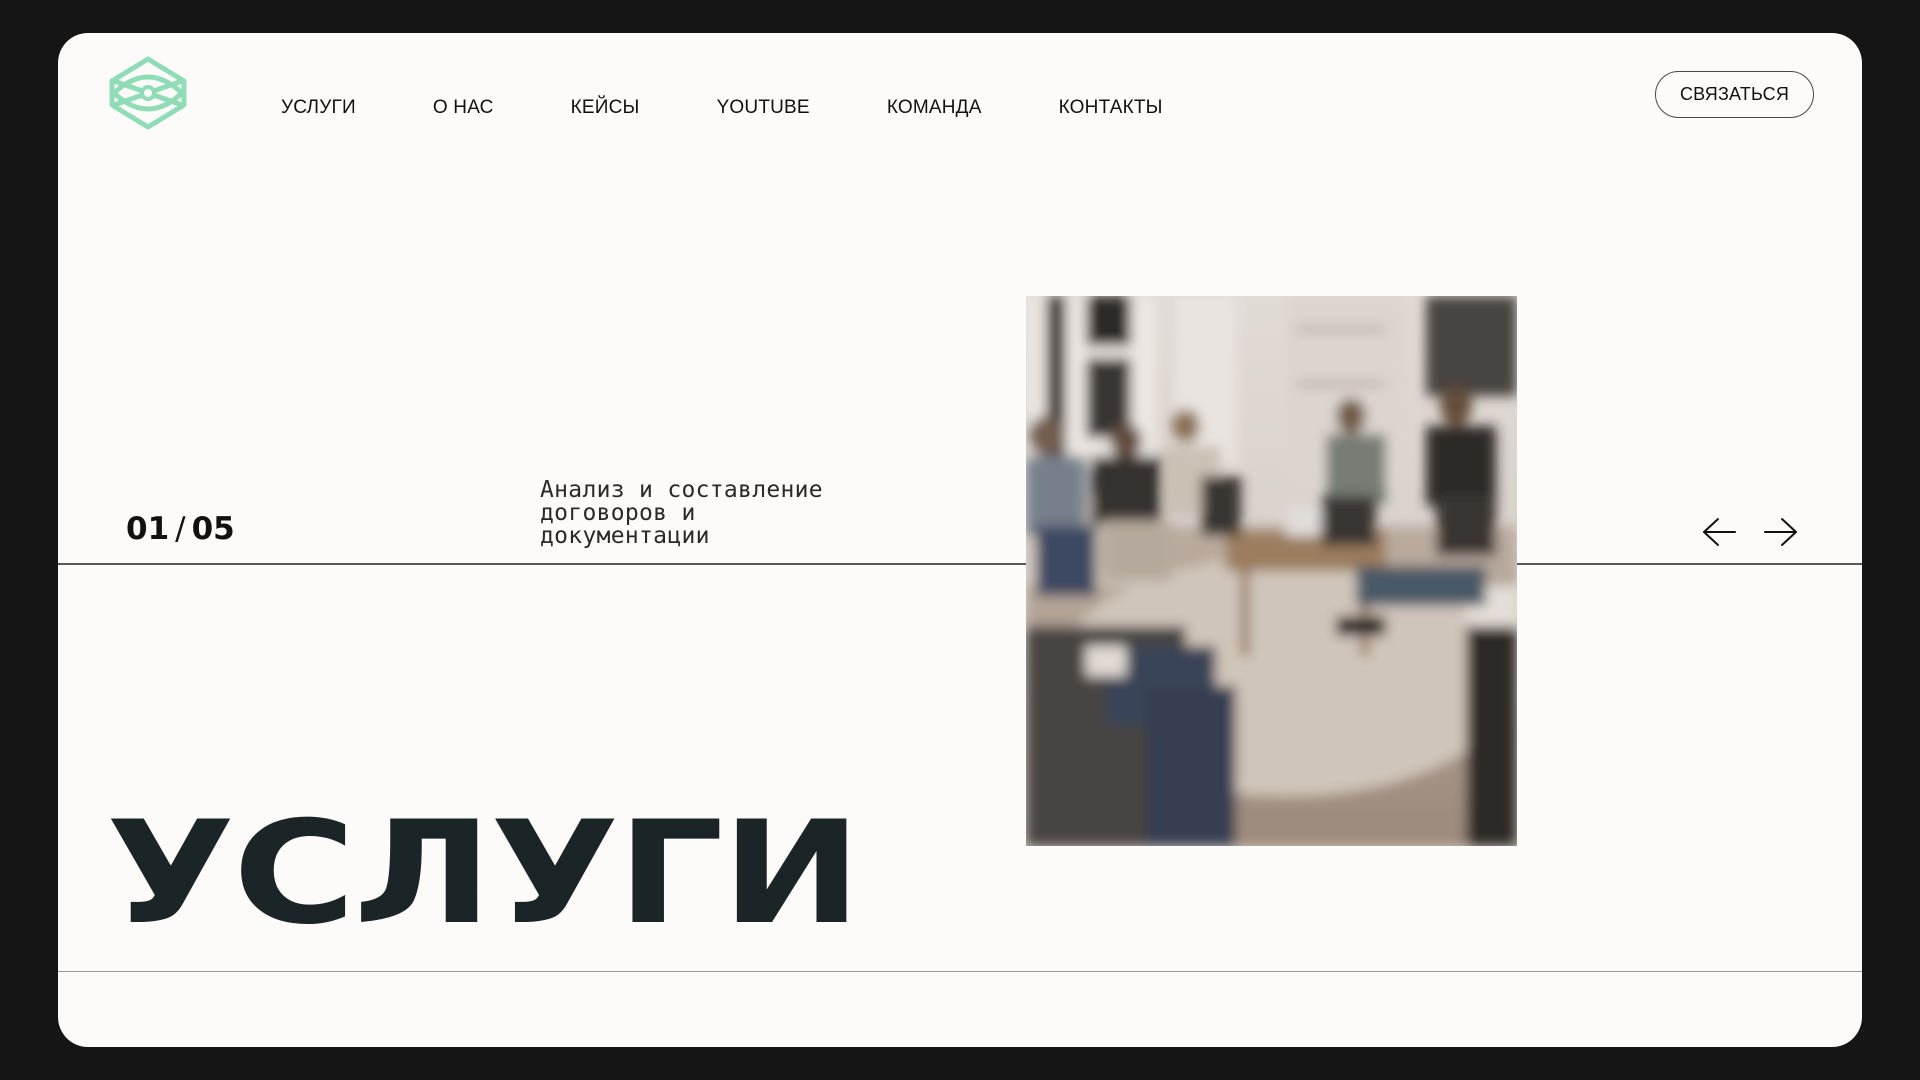 The height and width of the screenshot is (1080, 1920). What do you see at coordinates (1734, 94) in the screenshot?
I see `contact-button: СВЯЗАТЬСЯ` at bounding box center [1734, 94].